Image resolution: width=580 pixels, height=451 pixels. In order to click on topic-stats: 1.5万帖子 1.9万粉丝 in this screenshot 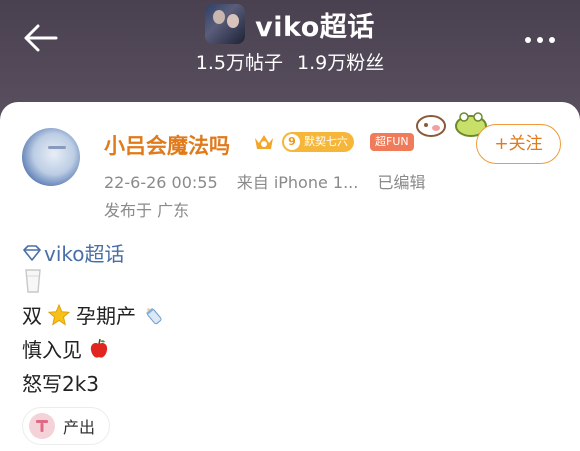, I will do `click(290, 61)`.